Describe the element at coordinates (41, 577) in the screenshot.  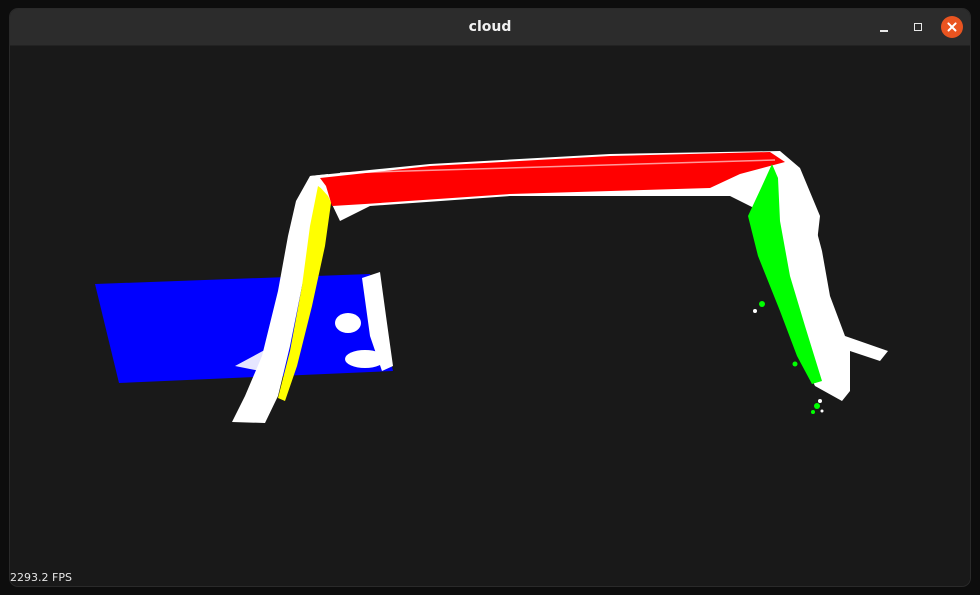
I see `fps-counter: 2293.2 FPS` at that location.